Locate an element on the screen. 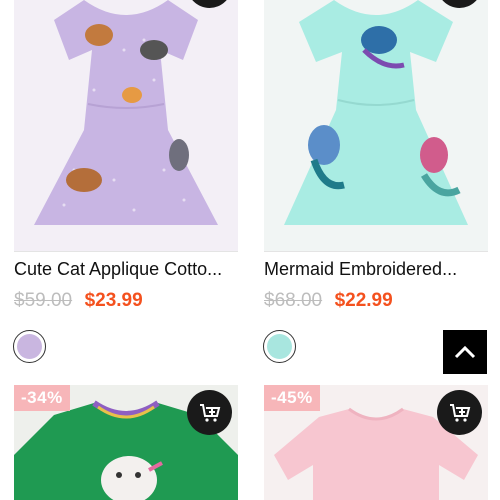 This screenshot has height=500, width=500. product-card: -45% is located at coordinates (376, 442).